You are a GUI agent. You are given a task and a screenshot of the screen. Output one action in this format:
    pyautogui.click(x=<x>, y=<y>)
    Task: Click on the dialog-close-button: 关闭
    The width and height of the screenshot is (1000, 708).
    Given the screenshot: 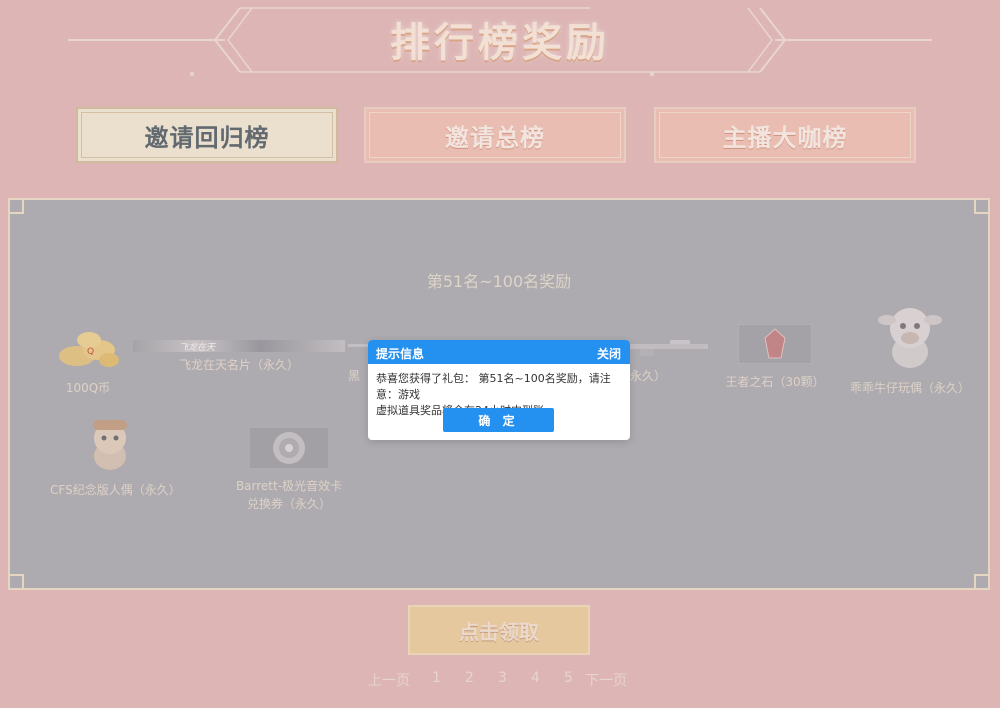 What is the action you would take?
    pyautogui.click(x=609, y=353)
    